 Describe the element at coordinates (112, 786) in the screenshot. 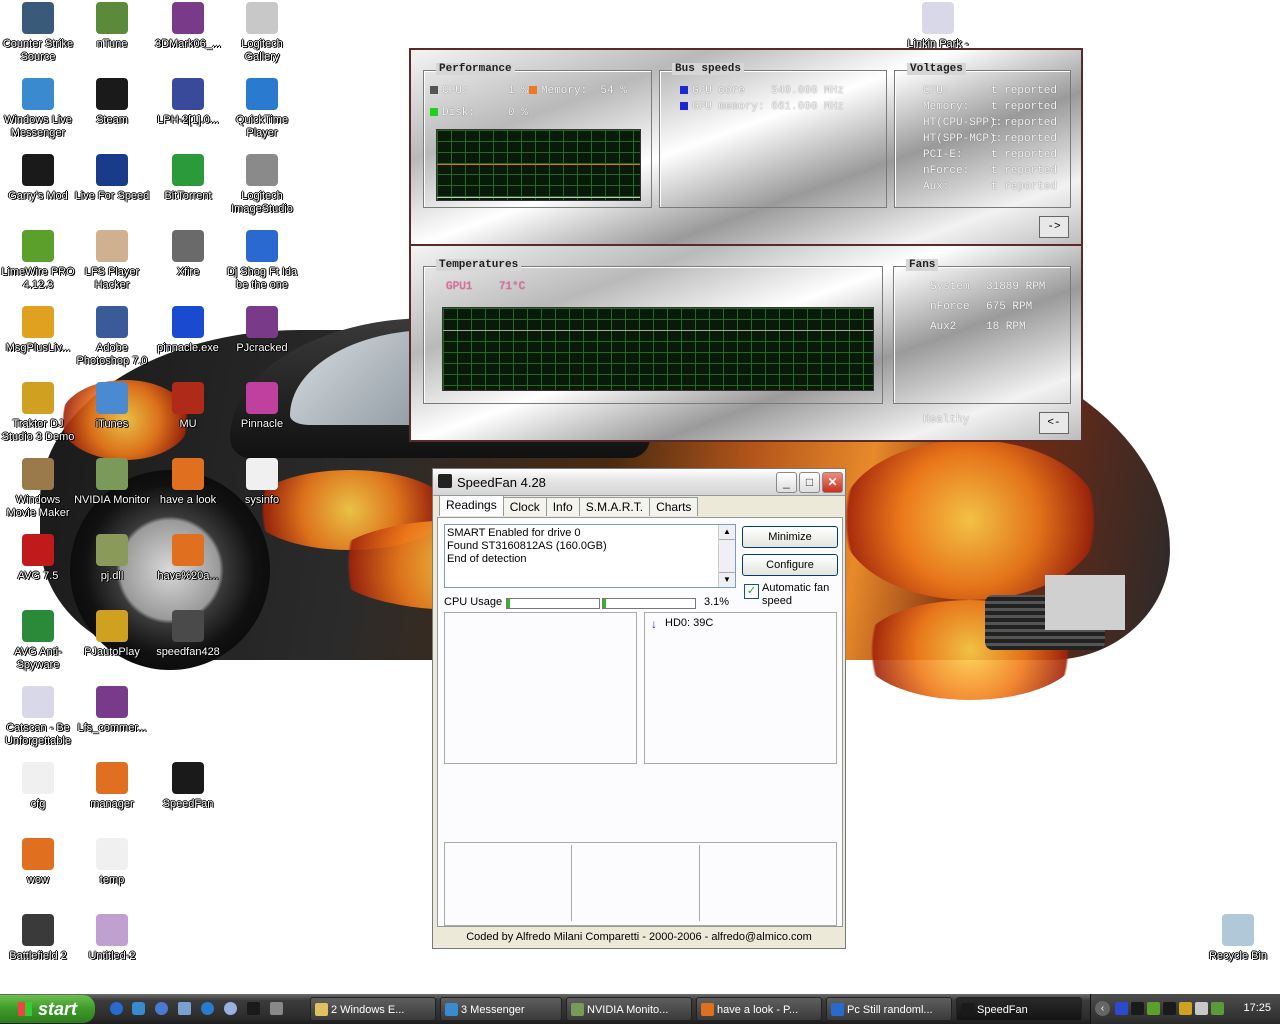

I see `desktop-icon: manager` at that location.